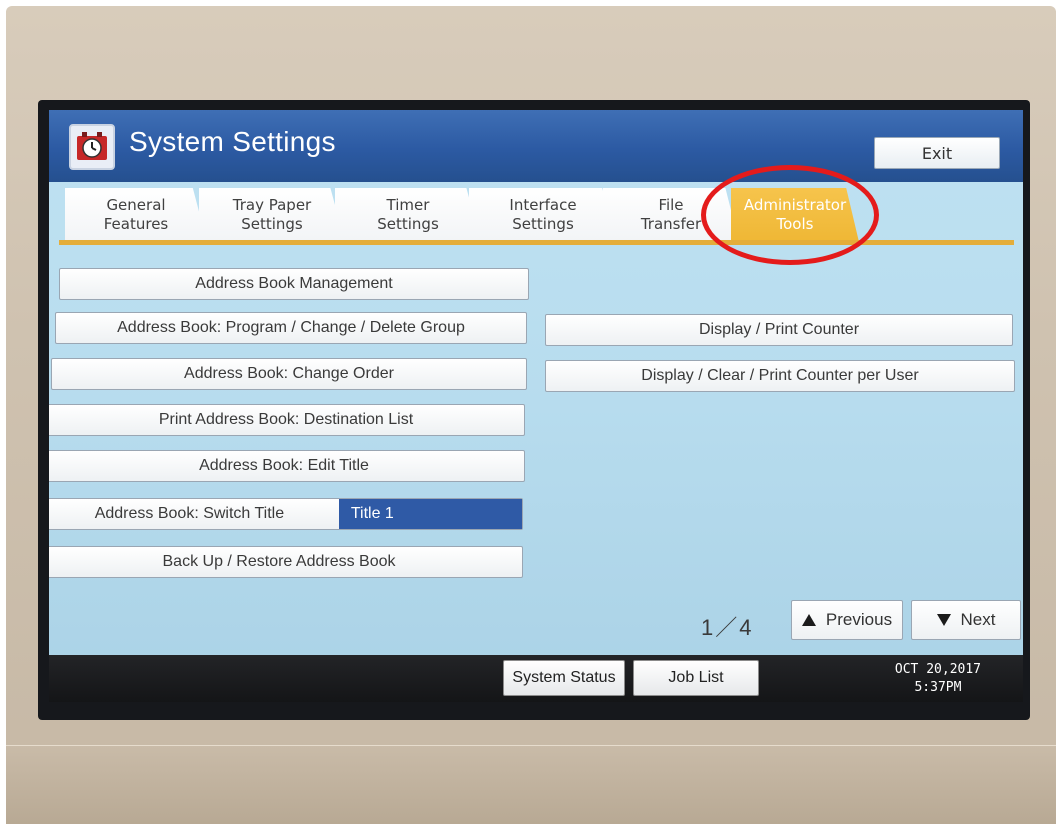 Image resolution: width=1062 pixels, height=829 pixels. I want to click on triangle-up-icon, so click(808, 620).